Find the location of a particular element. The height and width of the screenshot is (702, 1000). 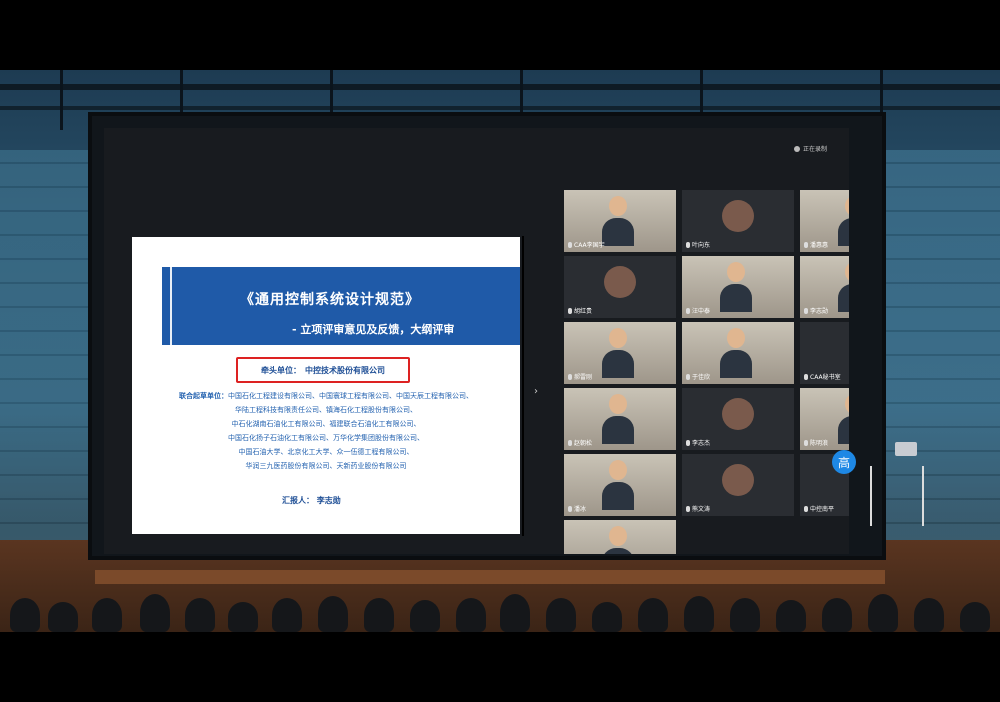

recording-indicator: 正在录制 is located at coordinates (810, 148).